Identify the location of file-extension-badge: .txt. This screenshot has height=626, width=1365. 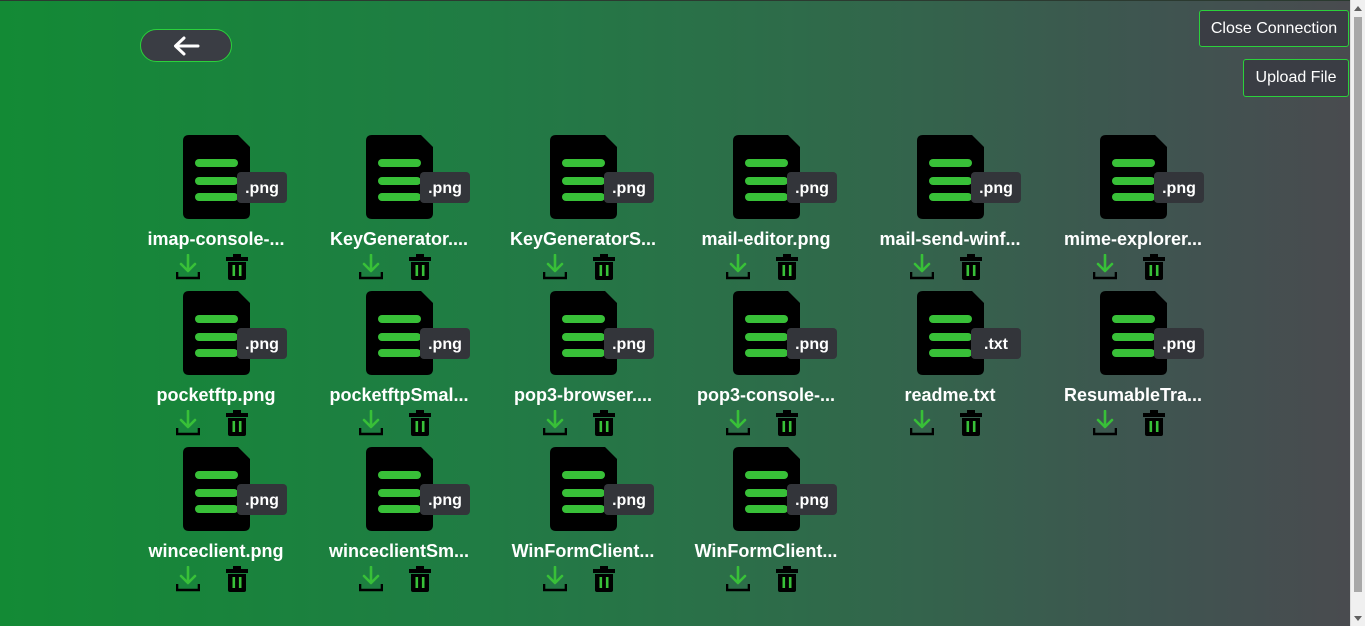
(996, 344).